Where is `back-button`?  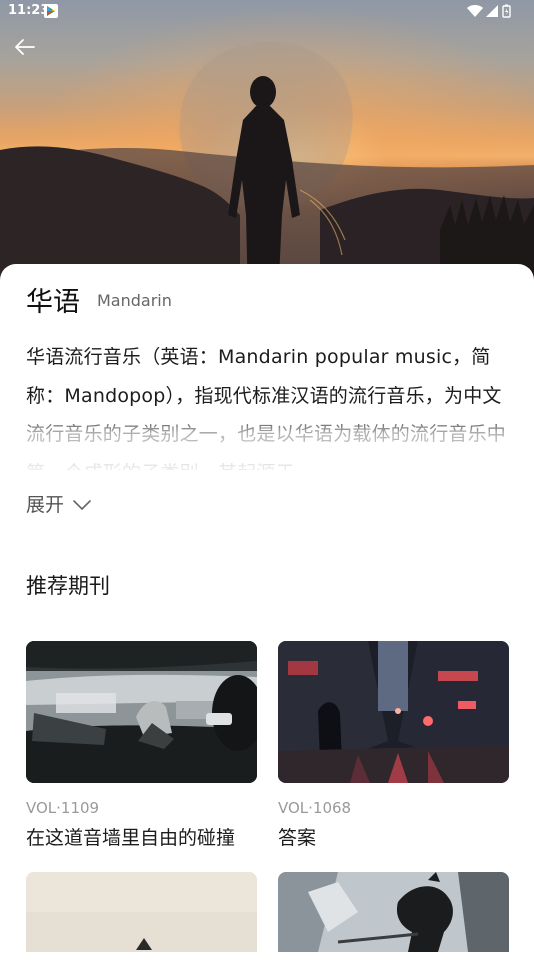
back-button is located at coordinates (25, 47).